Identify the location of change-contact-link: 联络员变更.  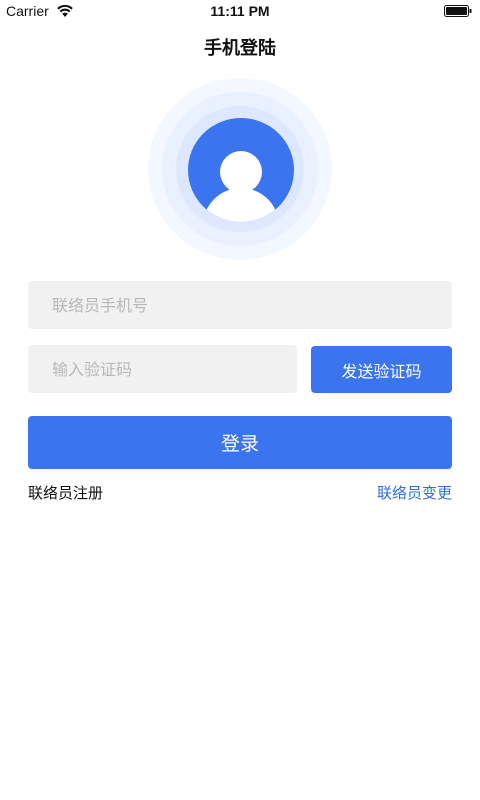
(414, 492).